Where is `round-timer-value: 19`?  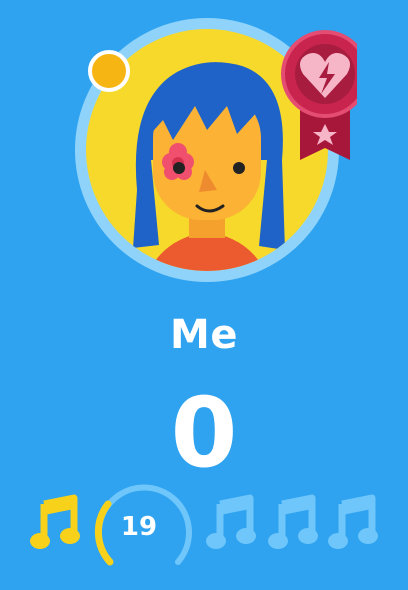
round-timer-value: 19 is located at coordinates (139, 527).